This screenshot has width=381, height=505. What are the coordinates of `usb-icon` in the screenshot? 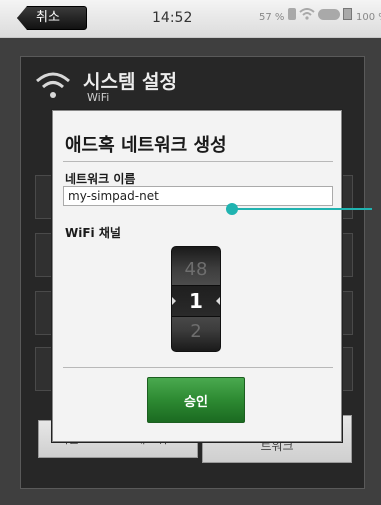 It's located at (292, 14).